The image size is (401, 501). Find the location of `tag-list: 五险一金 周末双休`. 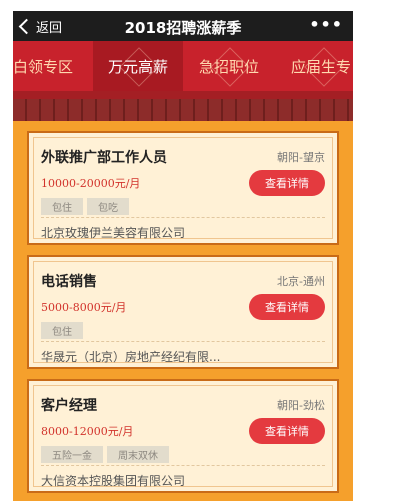

tag-list: 五险一金 周末双休 is located at coordinates (105, 454).